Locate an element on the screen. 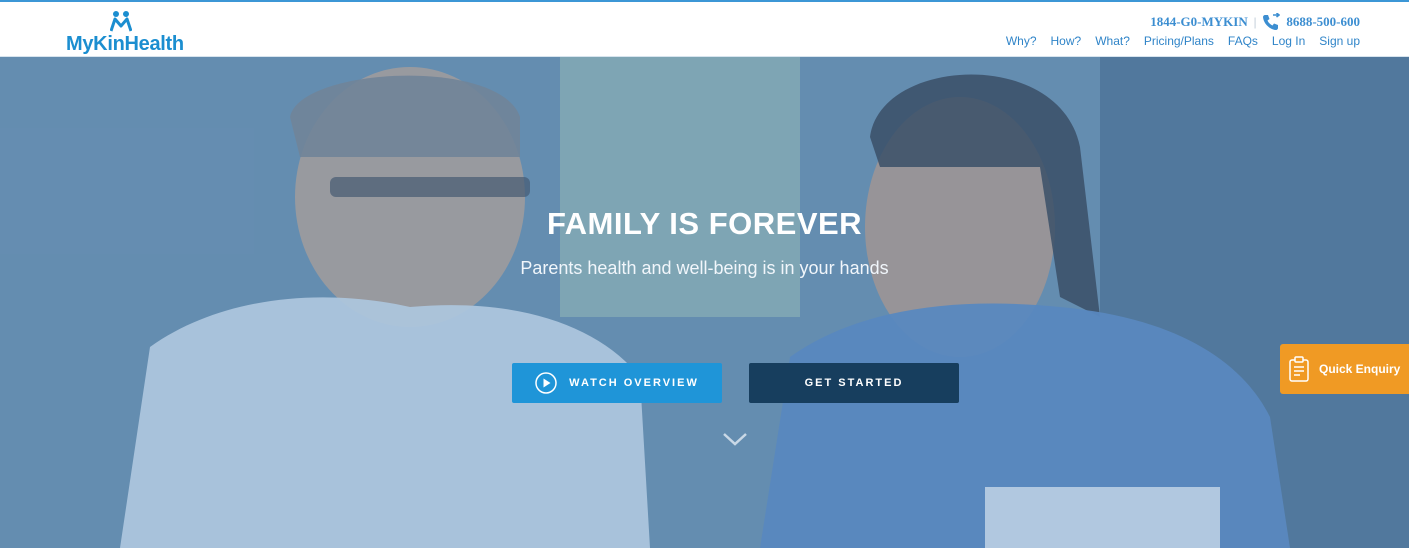 The width and height of the screenshot is (1409, 548). contact-primary: 1844-G0-MYKIN is located at coordinates (1199, 22).